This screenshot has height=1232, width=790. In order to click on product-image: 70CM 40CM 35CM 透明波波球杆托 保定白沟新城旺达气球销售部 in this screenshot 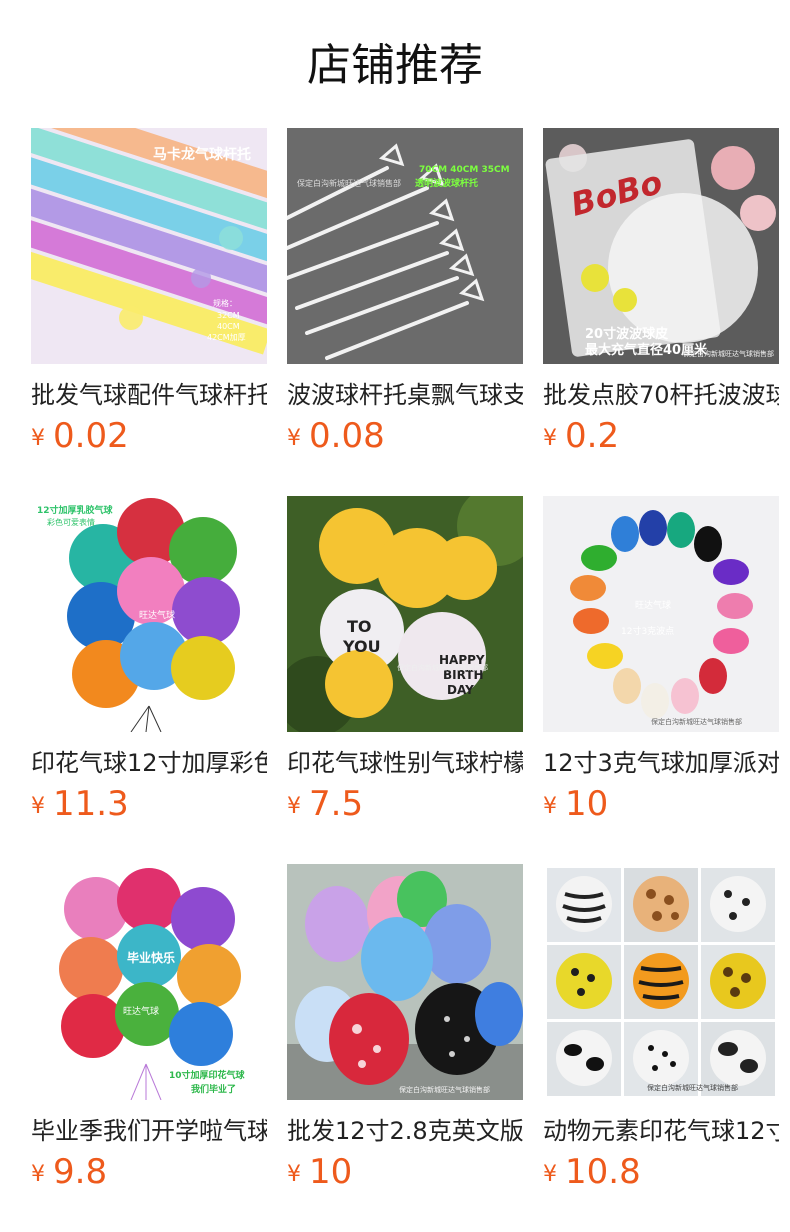, I will do `click(405, 246)`.